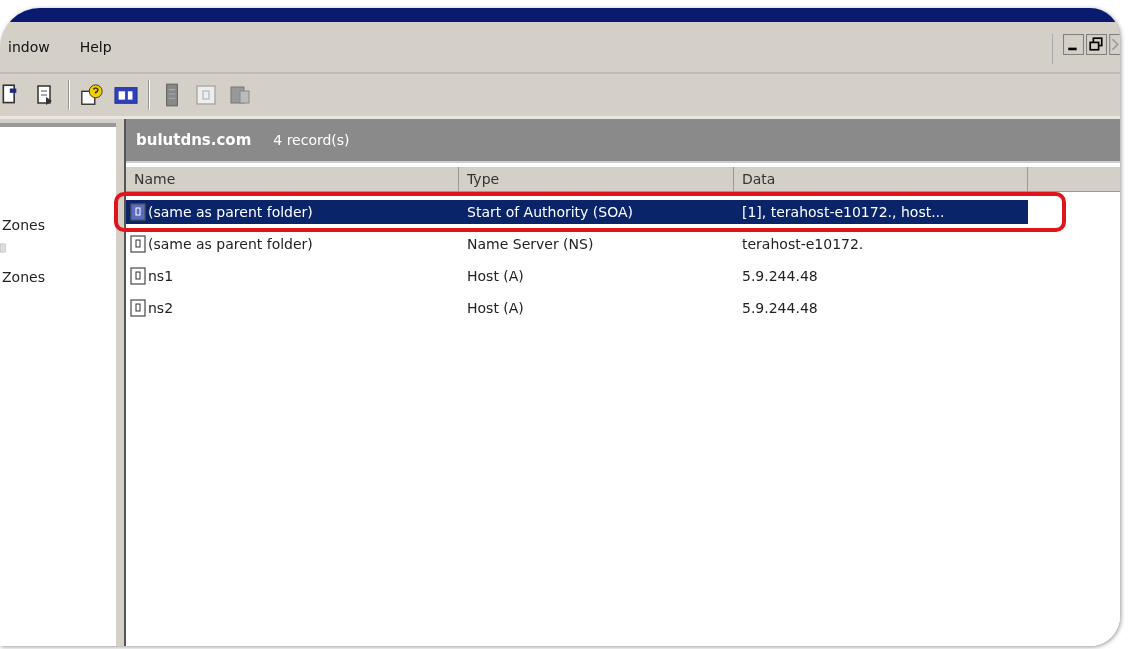 The image size is (1143, 649). What do you see at coordinates (530, 244) in the screenshot?
I see `table-cell-text: Name Server (NS)` at bounding box center [530, 244].